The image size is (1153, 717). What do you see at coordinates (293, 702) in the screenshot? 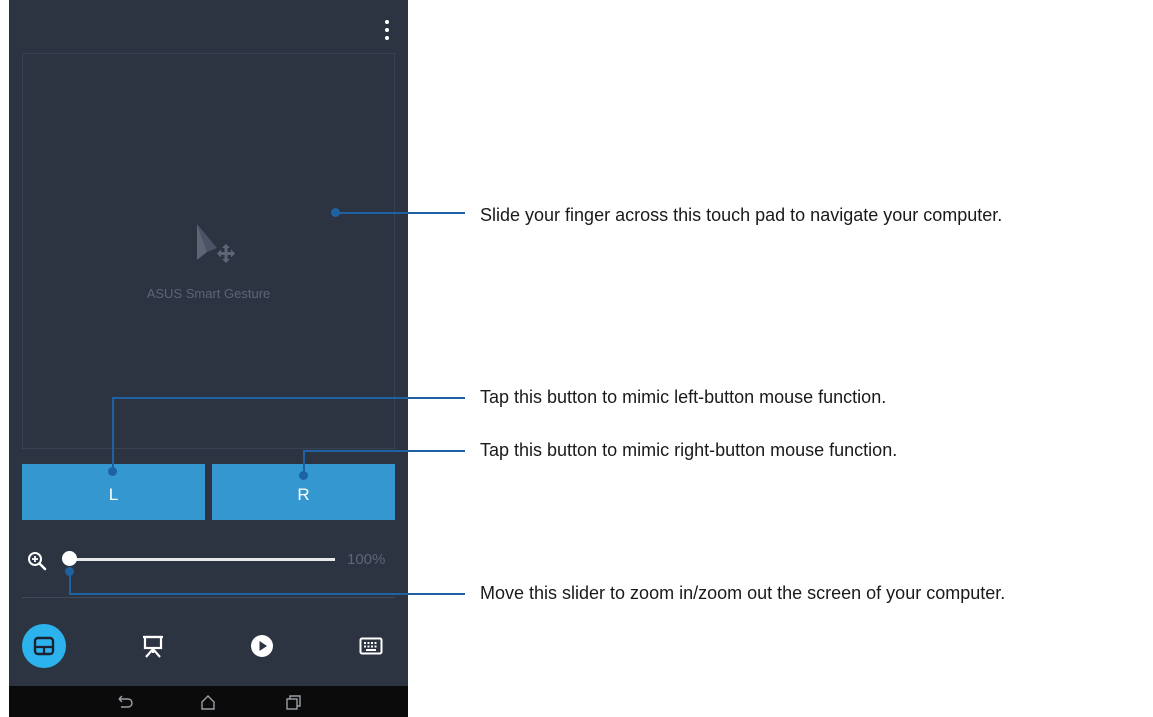
I see `recent-apps-icon` at bounding box center [293, 702].